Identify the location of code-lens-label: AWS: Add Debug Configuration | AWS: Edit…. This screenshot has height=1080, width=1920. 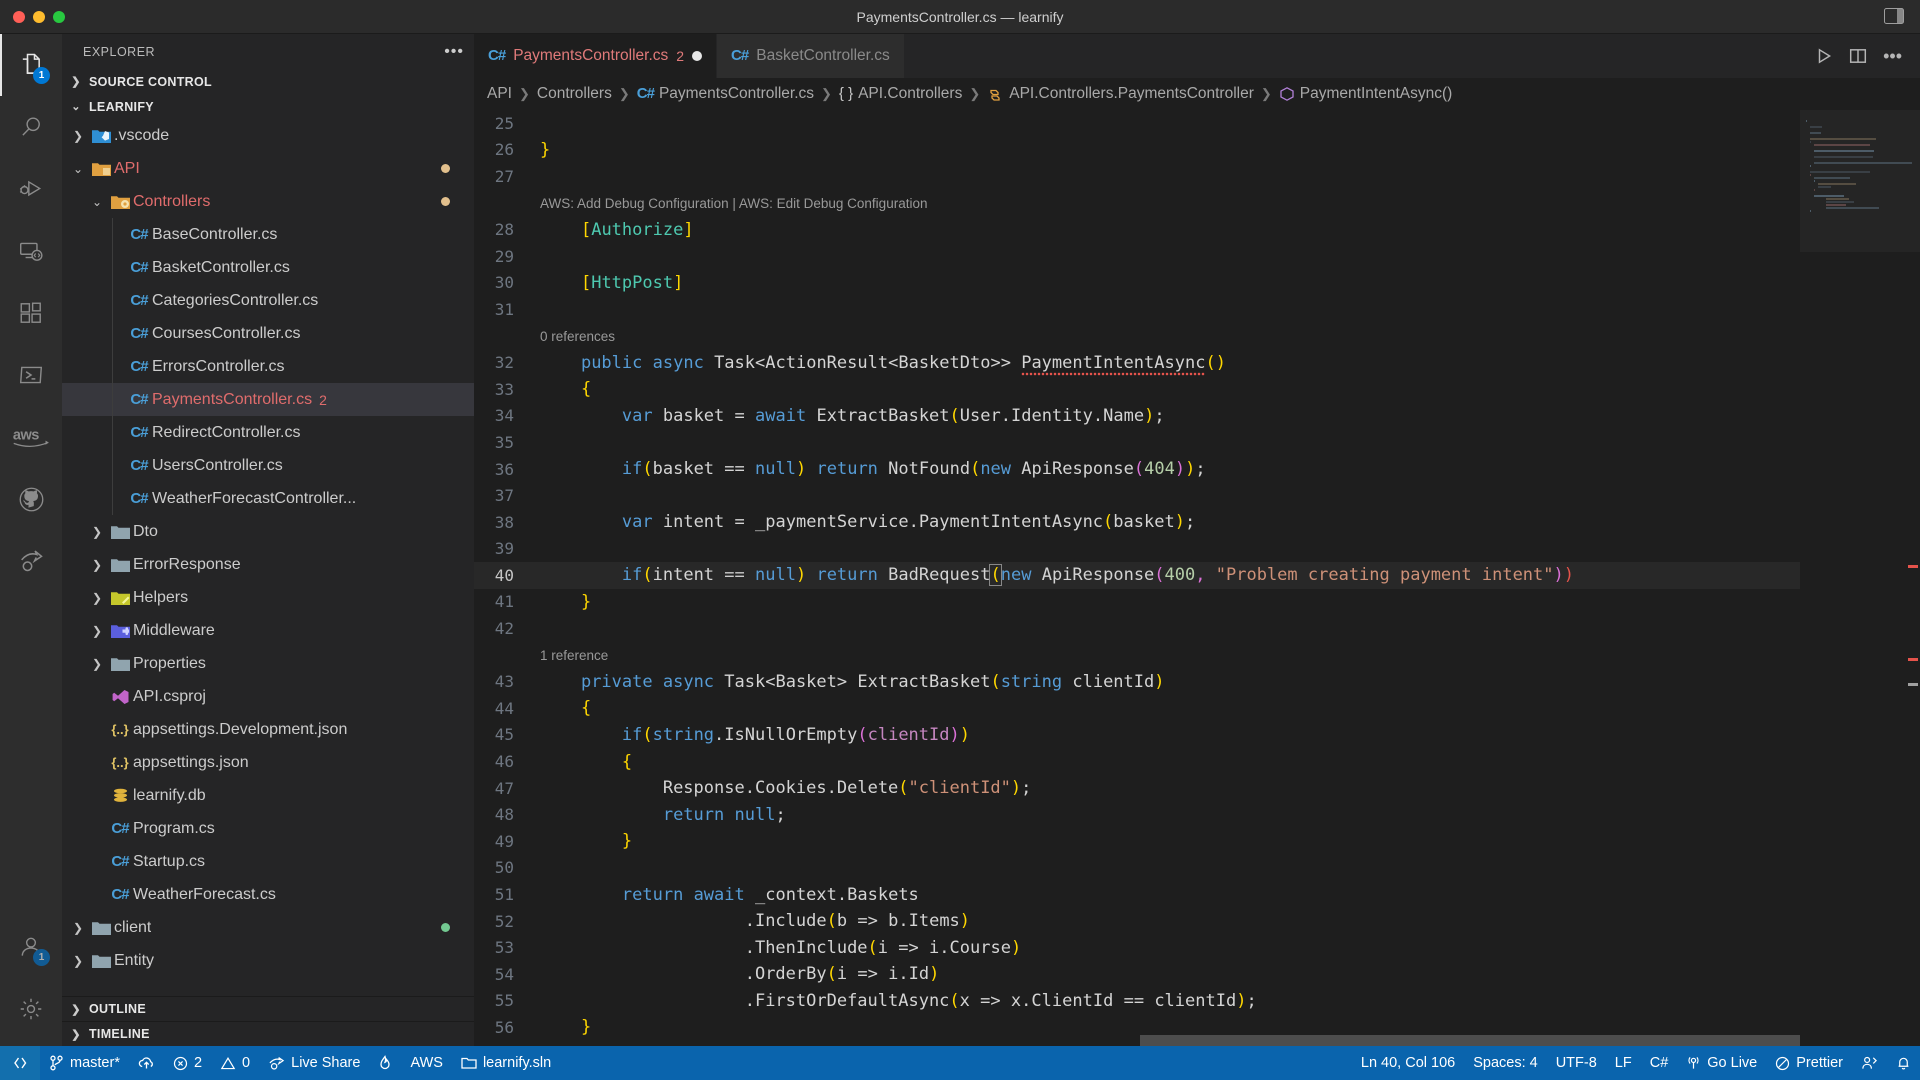
(733, 203).